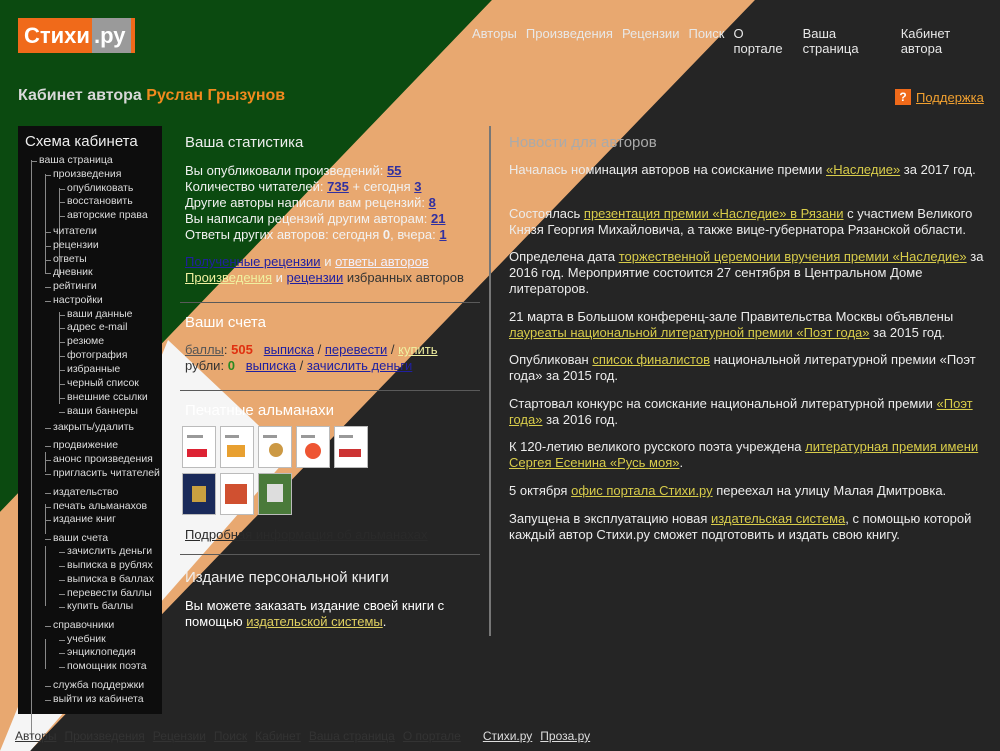  Describe the element at coordinates (778, 518) in the screenshot. I see `news-link: издательская система` at that location.